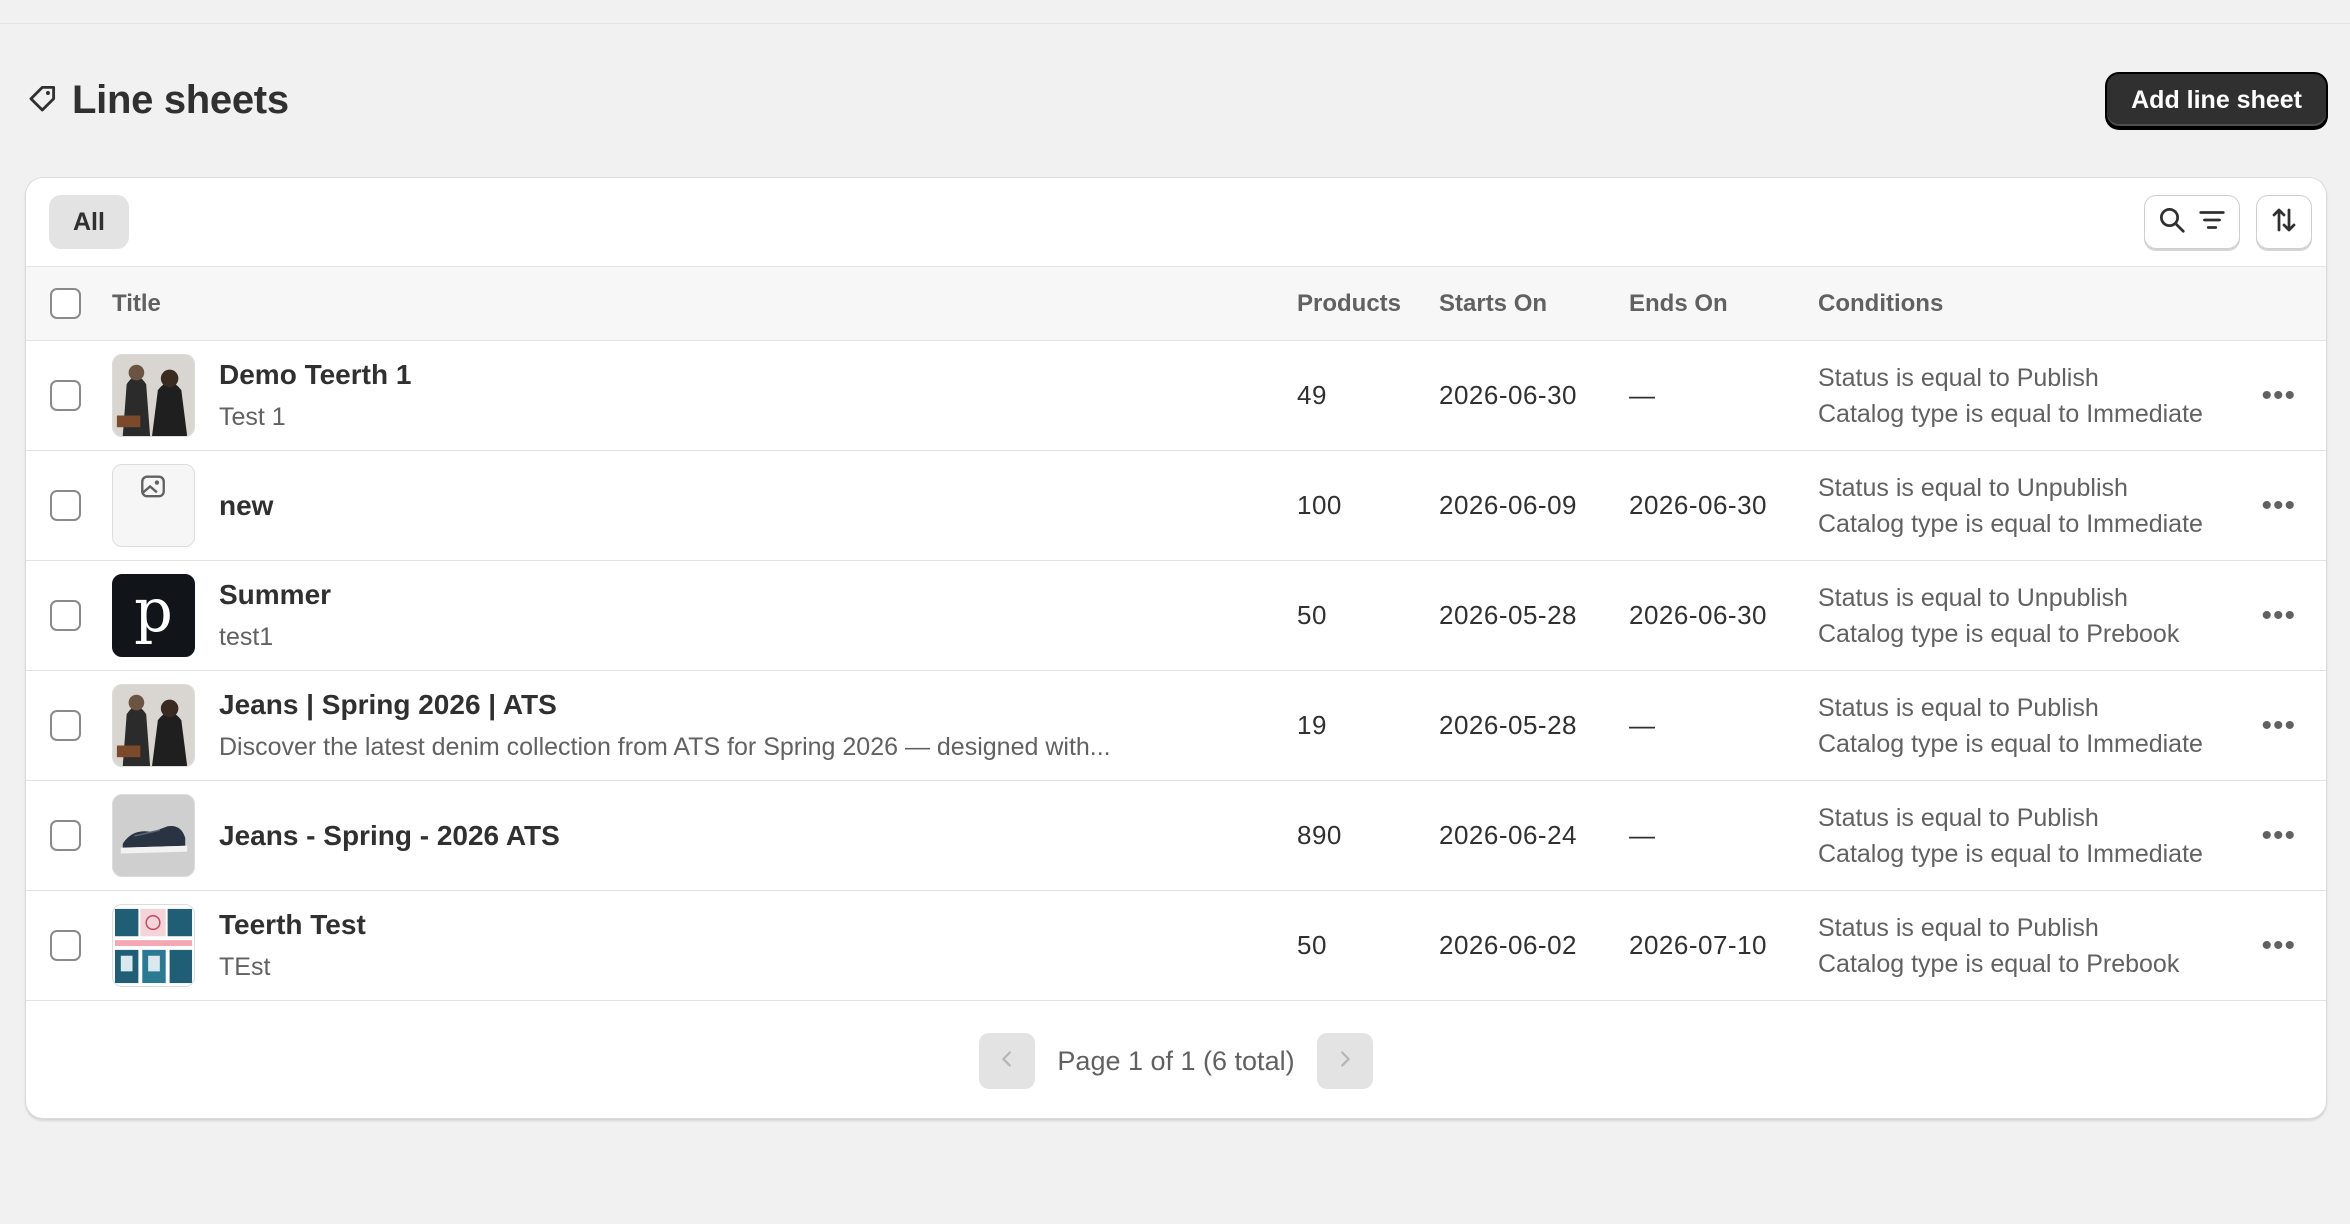 The height and width of the screenshot is (1224, 2350). I want to click on column-products: Products, so click(1368, 304).